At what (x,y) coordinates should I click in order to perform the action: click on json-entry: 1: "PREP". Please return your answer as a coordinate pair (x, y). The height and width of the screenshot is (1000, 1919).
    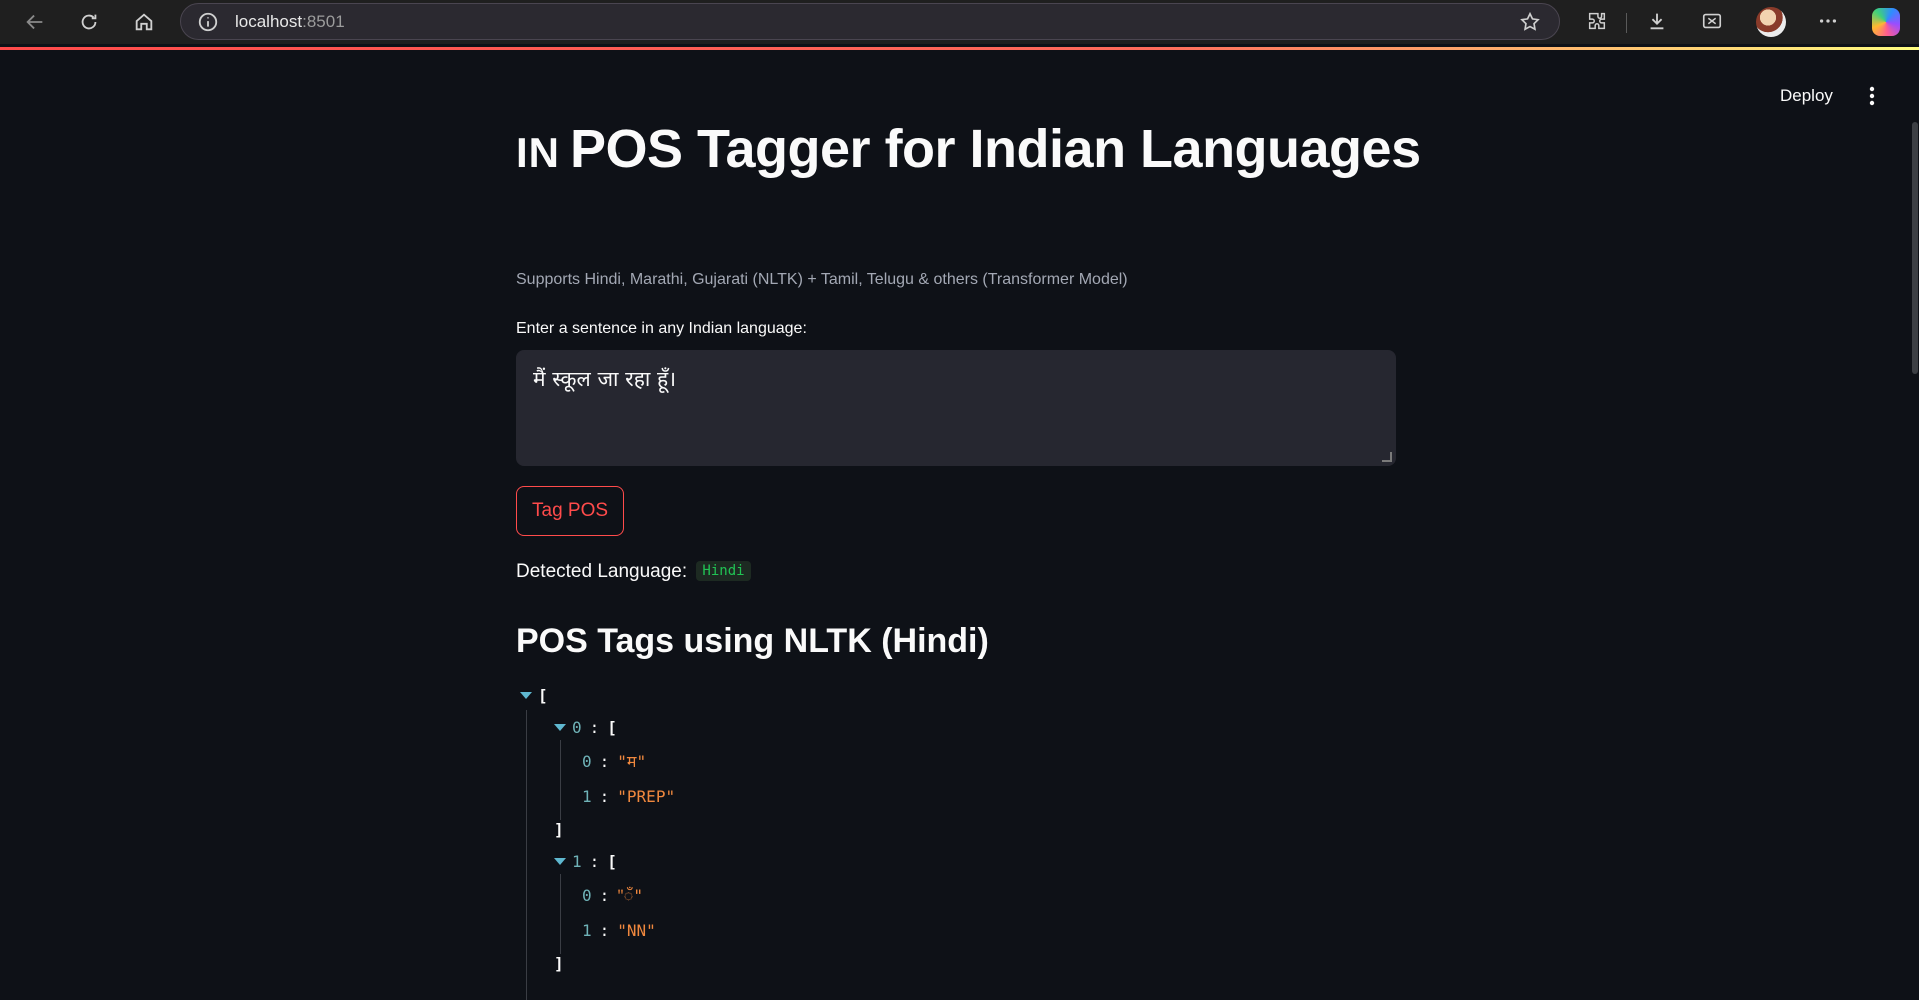
    Looking at the image, I should click on (629, 796).